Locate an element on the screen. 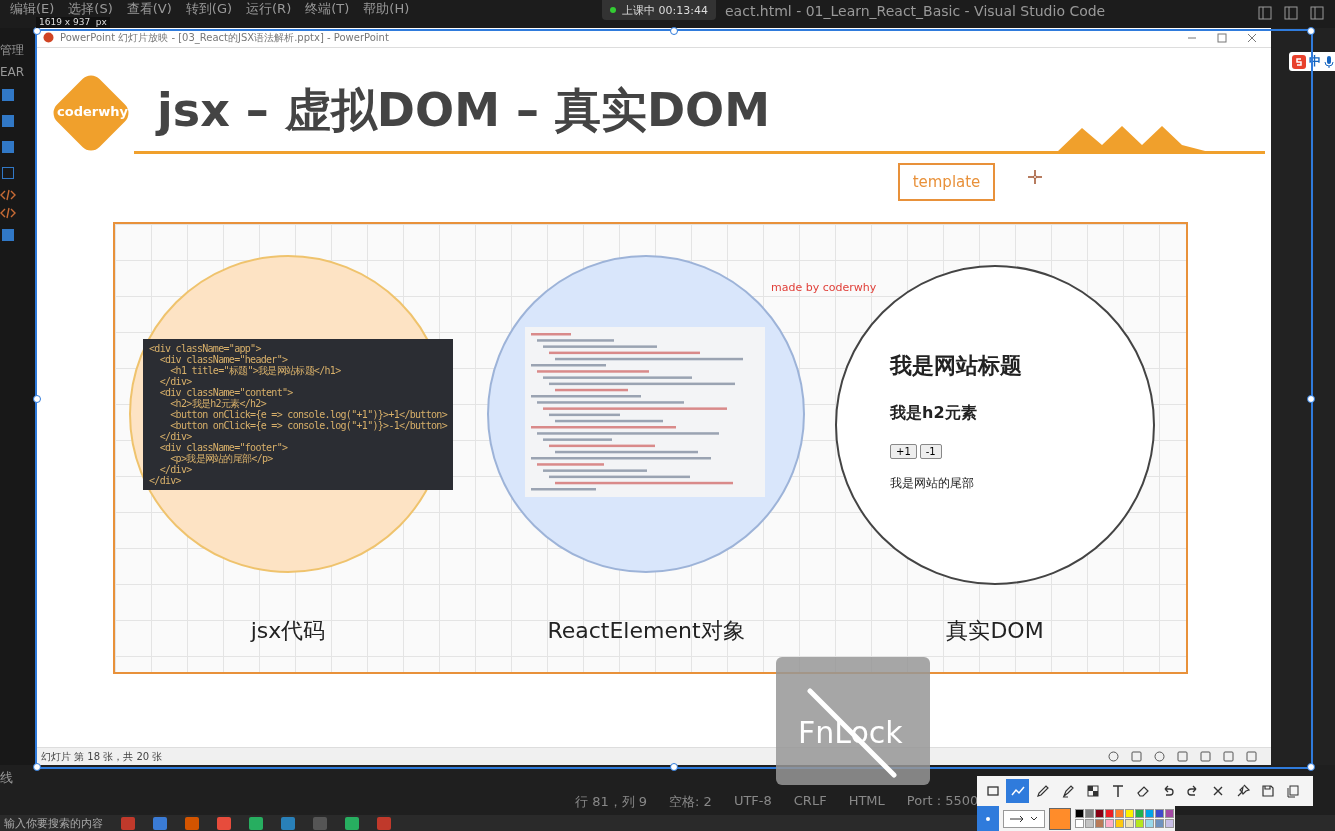  credit-text: made by coderwhy is located at coordinates (824, 287).